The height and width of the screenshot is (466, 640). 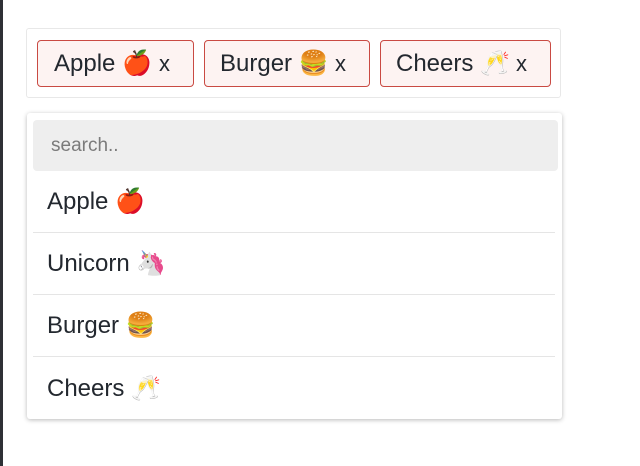 I want to click on option-unicorn: Unicorn 🦄, so click(x=294, y=264).